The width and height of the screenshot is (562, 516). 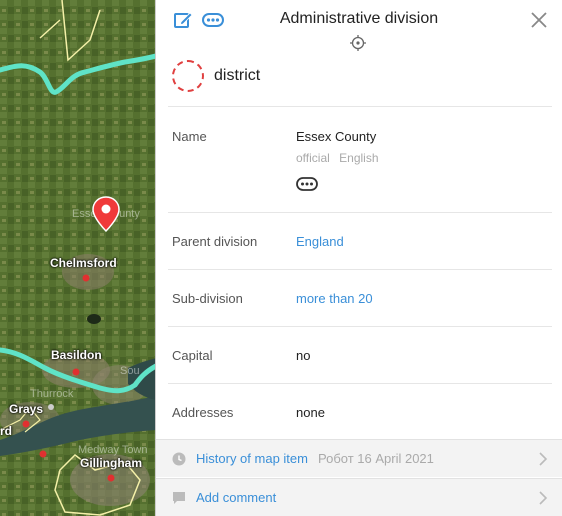 I want to click on name-language: English, so click(x=359, y=158).